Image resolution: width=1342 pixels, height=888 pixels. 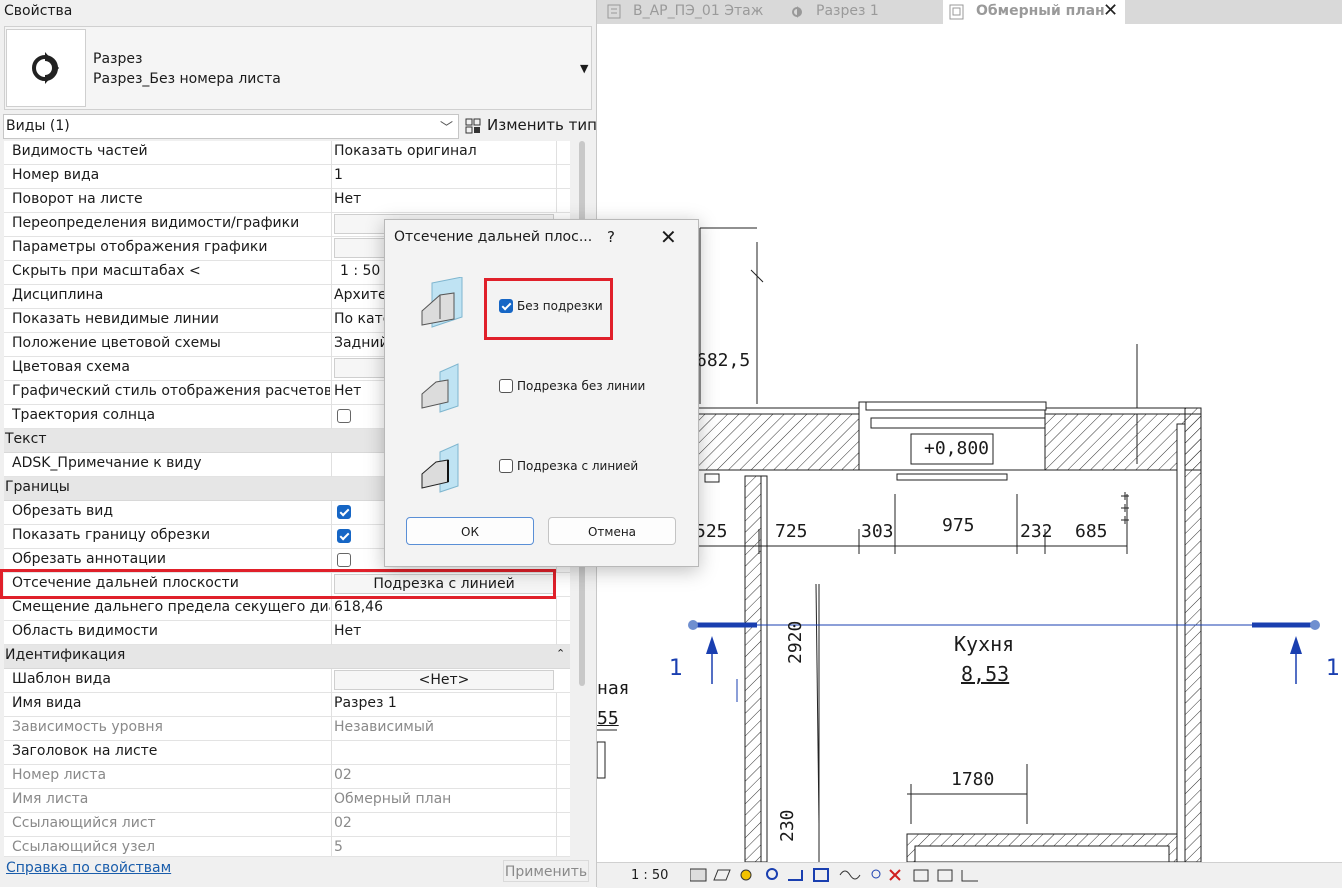 I want to click on property-name: Поворот на листе, so click(x=77, y=199).